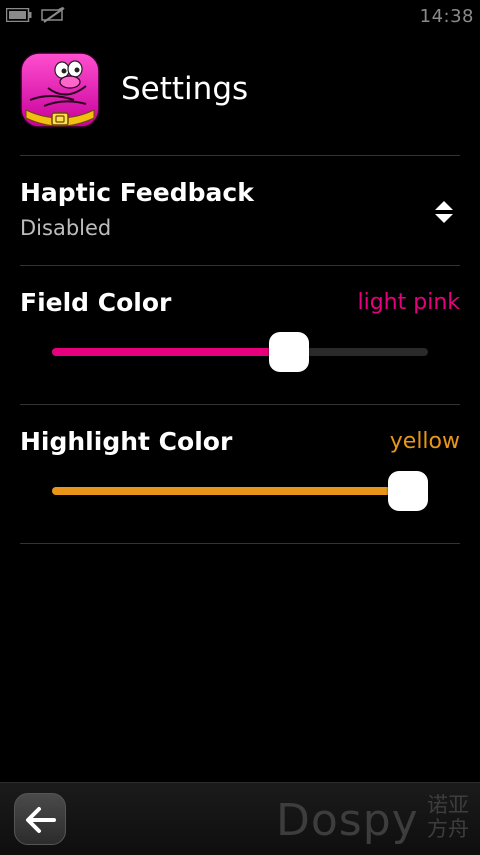  I want to click on watermark: Dospy, so click(347, 820).